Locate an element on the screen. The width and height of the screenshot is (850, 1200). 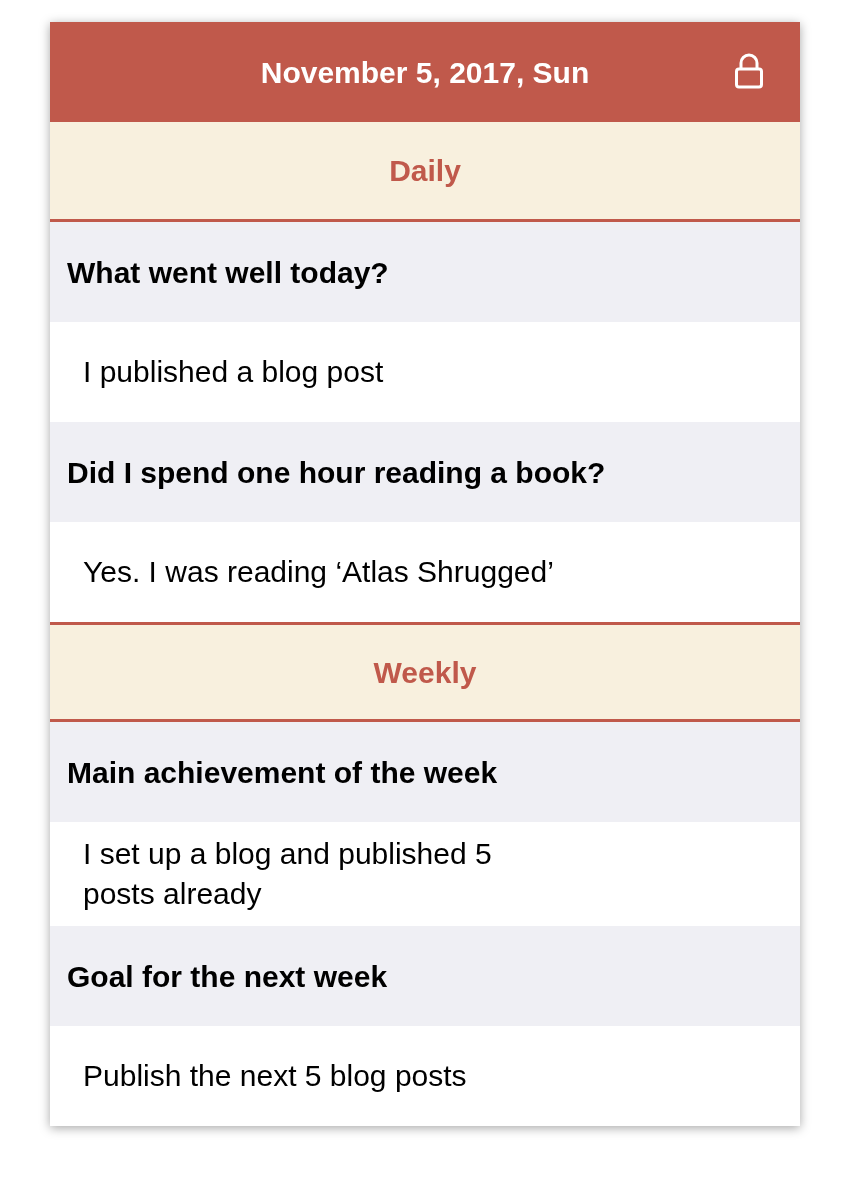
date-title: November 5, 2017, Sun is located at coordinates (425, 72).